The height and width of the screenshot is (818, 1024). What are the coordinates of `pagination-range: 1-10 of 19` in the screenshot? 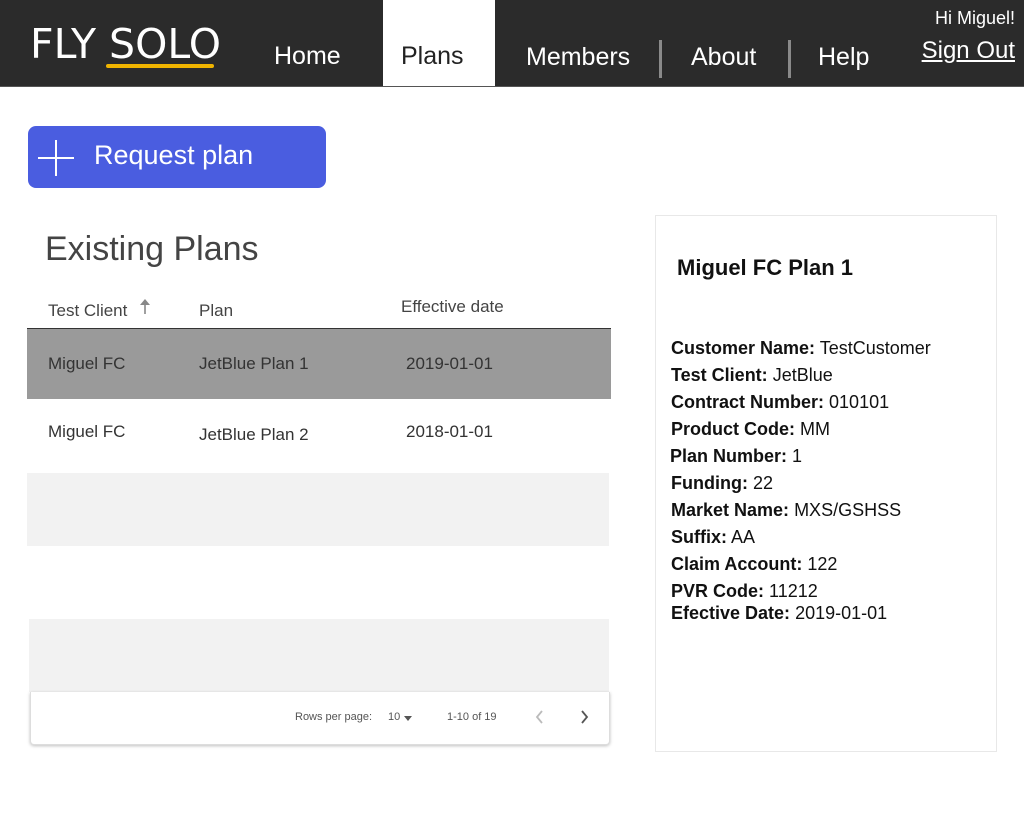 It's located at (472, 717).